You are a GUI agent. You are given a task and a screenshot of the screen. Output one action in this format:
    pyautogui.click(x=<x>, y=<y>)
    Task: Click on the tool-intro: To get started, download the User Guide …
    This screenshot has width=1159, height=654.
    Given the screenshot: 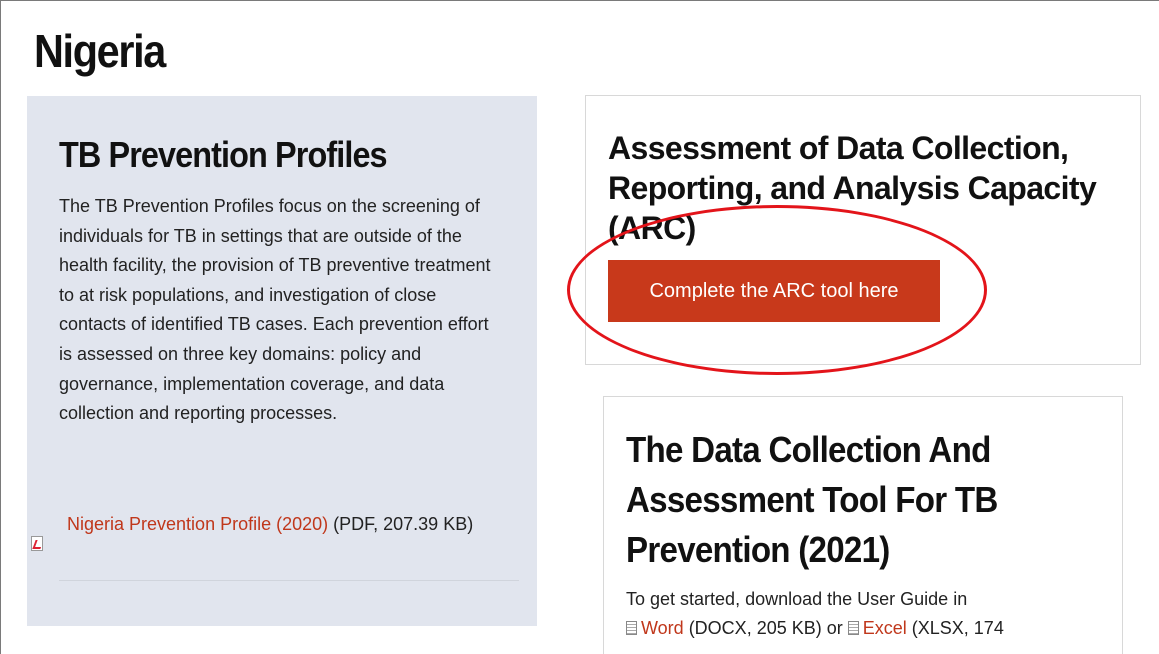 What is the action you would take?
    pyautogui.click(x=866, y=614)
    